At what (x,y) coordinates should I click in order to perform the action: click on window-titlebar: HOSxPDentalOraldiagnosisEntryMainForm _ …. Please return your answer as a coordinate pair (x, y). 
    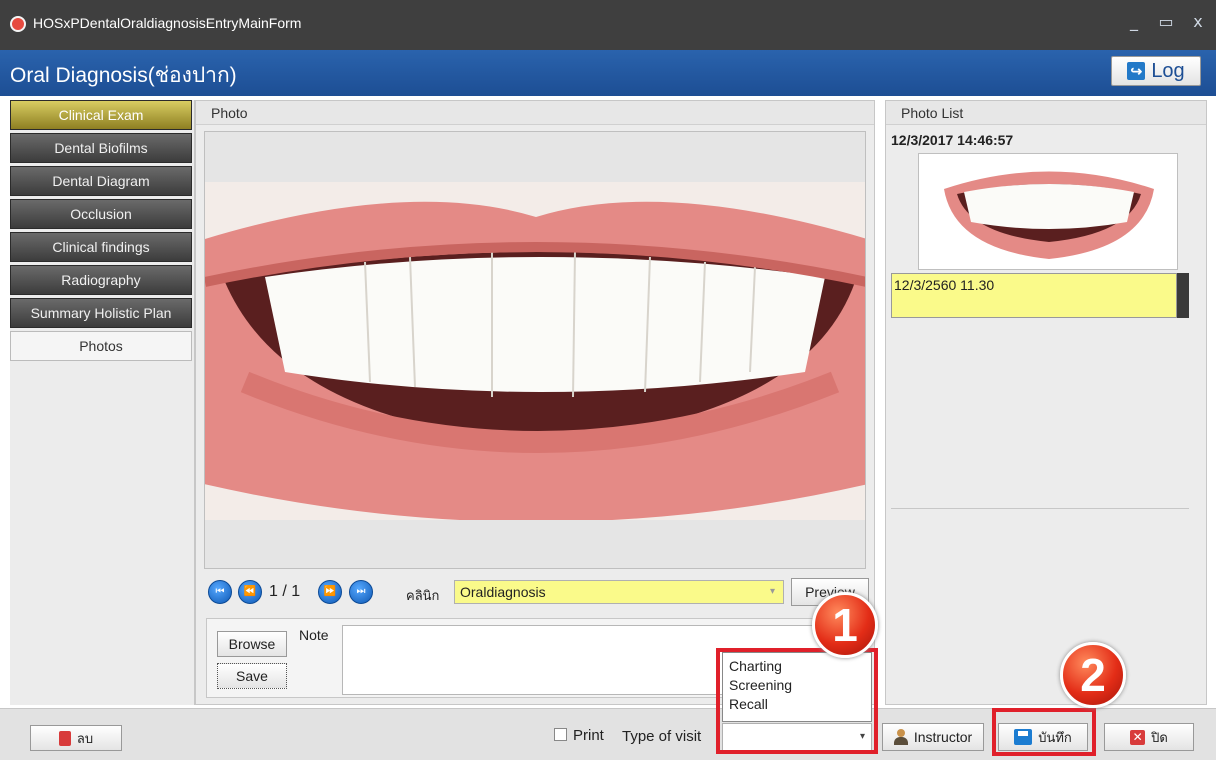
    Looking at the image, I should click on (608, 25).